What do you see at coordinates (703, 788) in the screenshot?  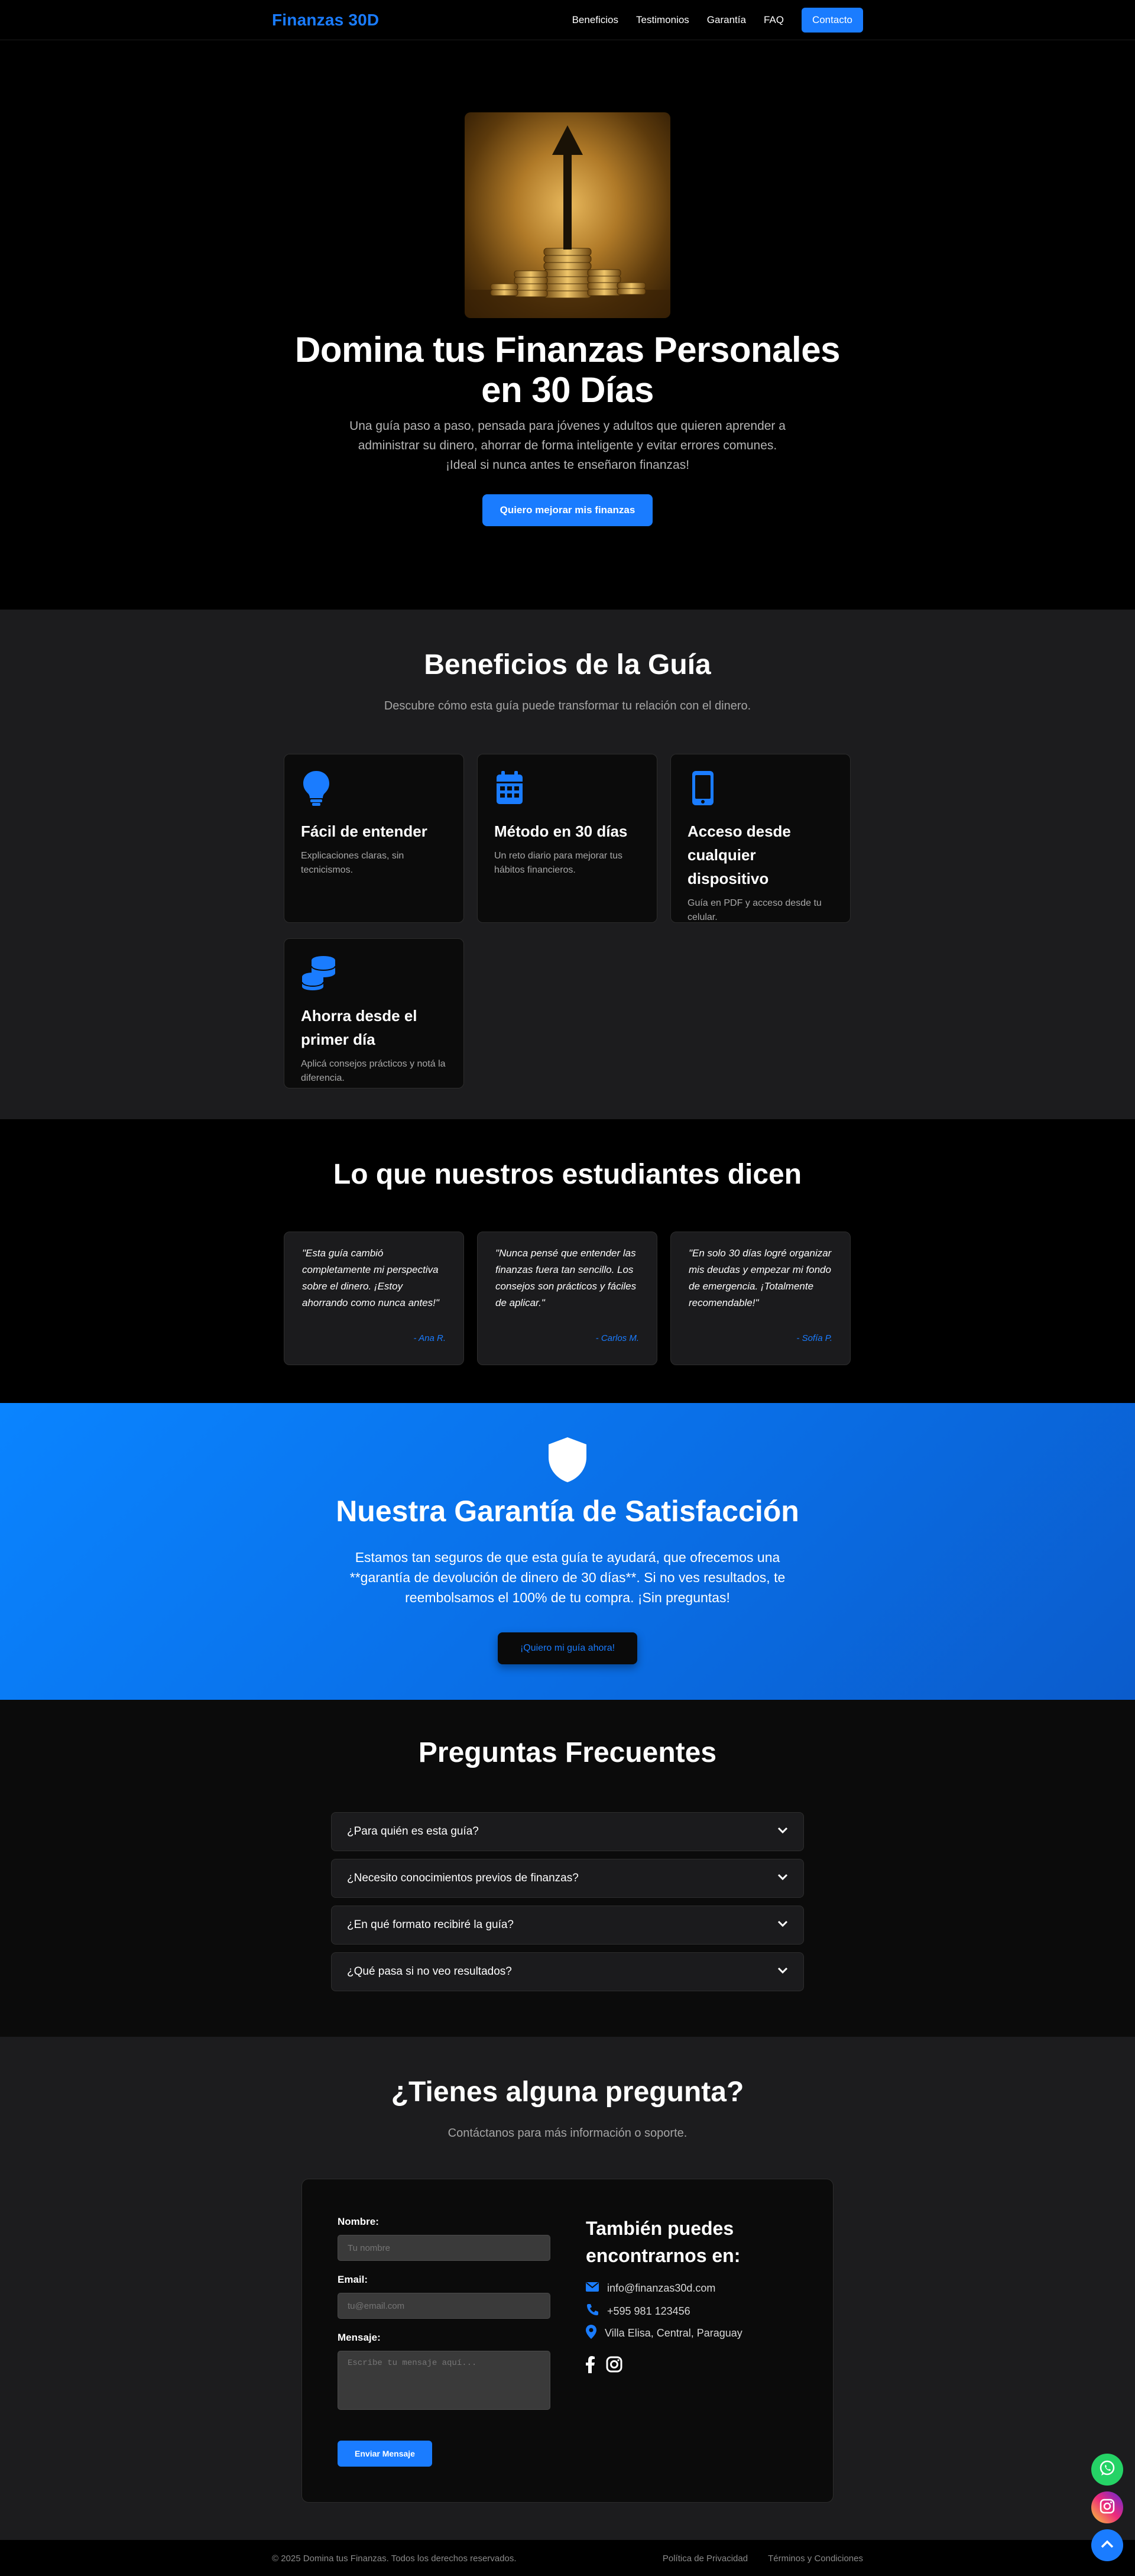 I see `mobile-icon` at bounding box center [703, 788].